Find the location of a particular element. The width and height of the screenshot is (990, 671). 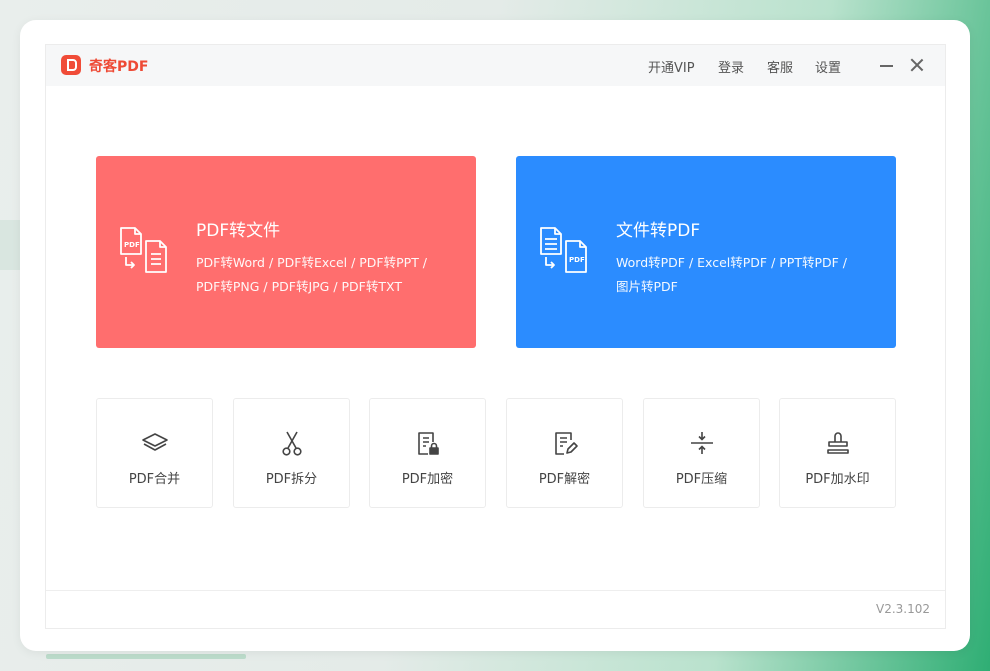

pdf-watermark-button: PDF加水印 is located at coordinates (837, 453).